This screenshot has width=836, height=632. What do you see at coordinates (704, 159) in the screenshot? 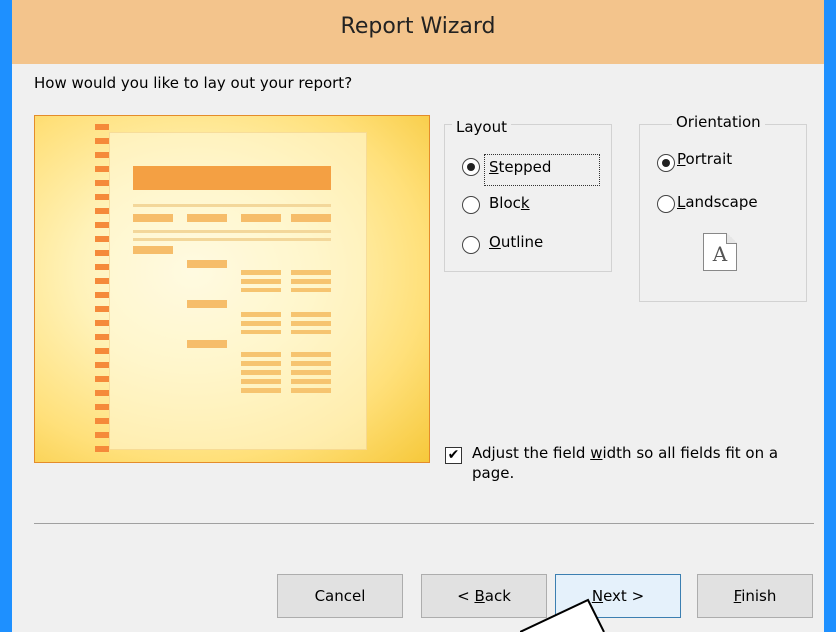
I see `radio-portrait-label: Portrait` at bounding box center [704, 159].